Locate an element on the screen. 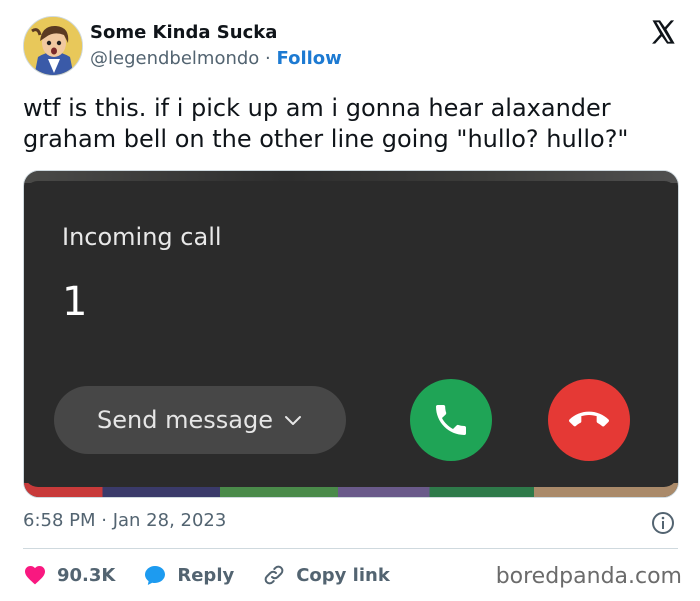  chevron-down-icon is located at coordinates (292, 420).